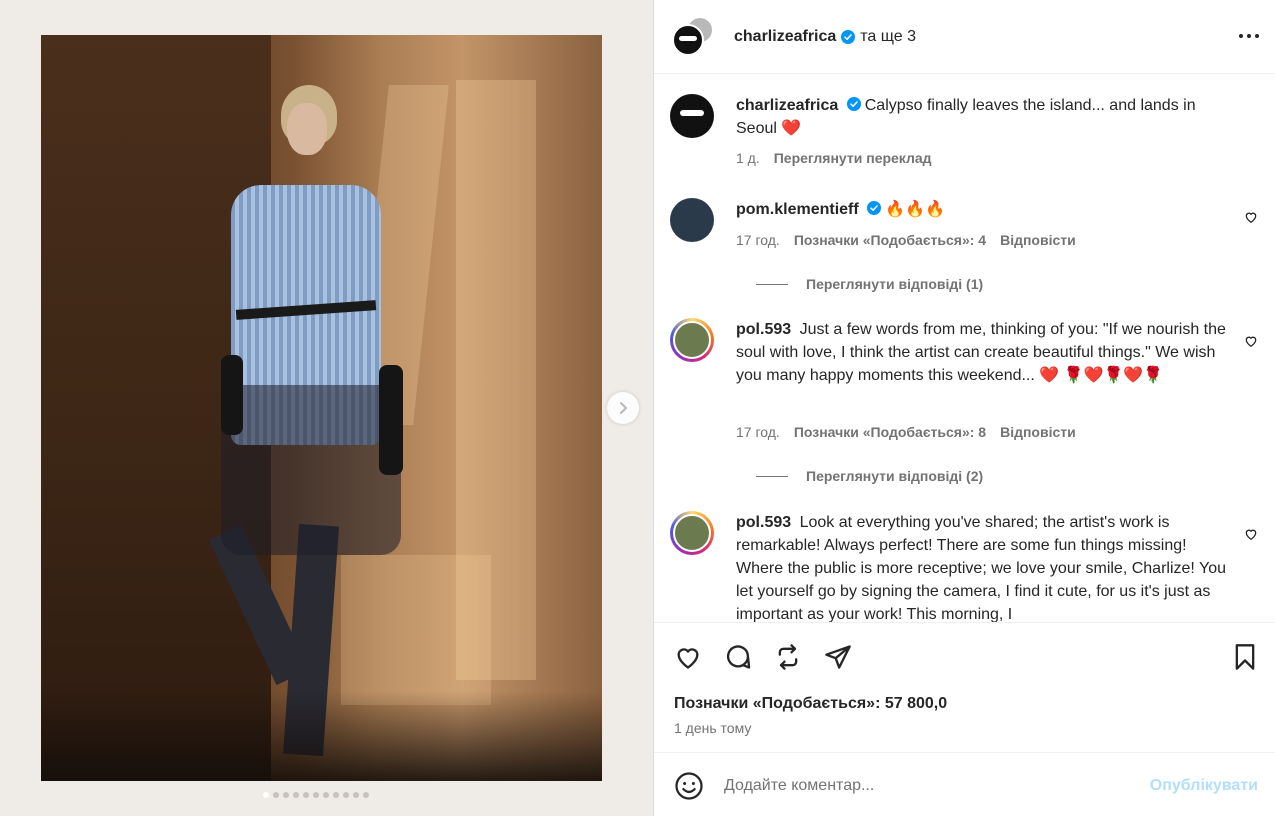  What do you see at coordinates (307, 129) in the screenshot?
I see `figure-face` at bounding box center [307, 129].